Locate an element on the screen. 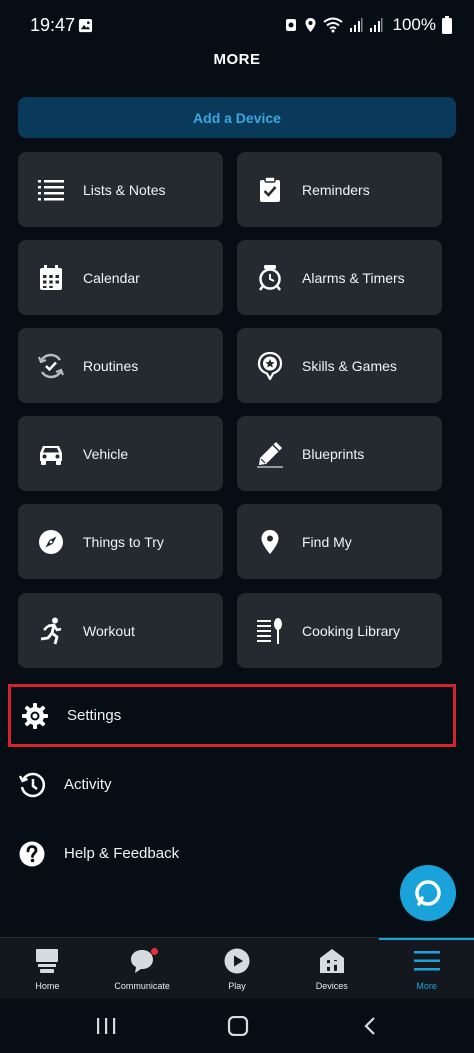 This screenshot has width=474, height=1053. home-button-icon is located at coordinates (238, 1026).